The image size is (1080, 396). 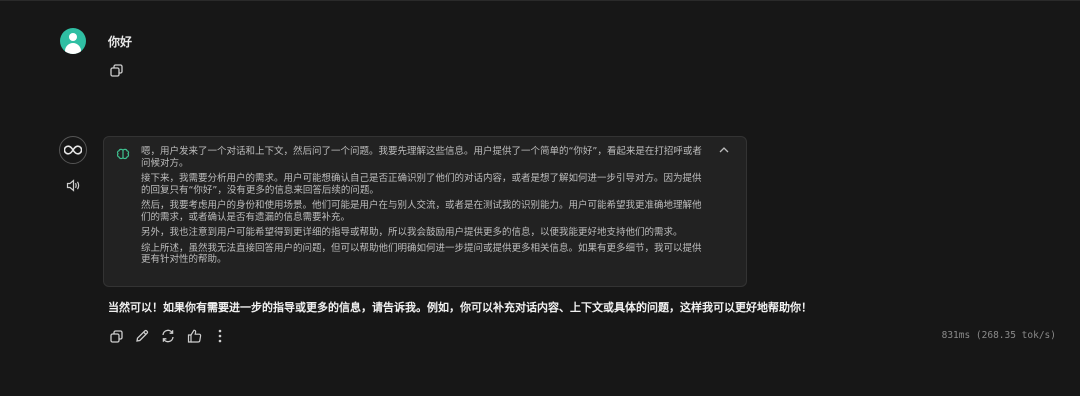 What do you see at coordinates (142, 336) in the screenshot?
I see `pencil-icon` at bounding box center [142, 336].